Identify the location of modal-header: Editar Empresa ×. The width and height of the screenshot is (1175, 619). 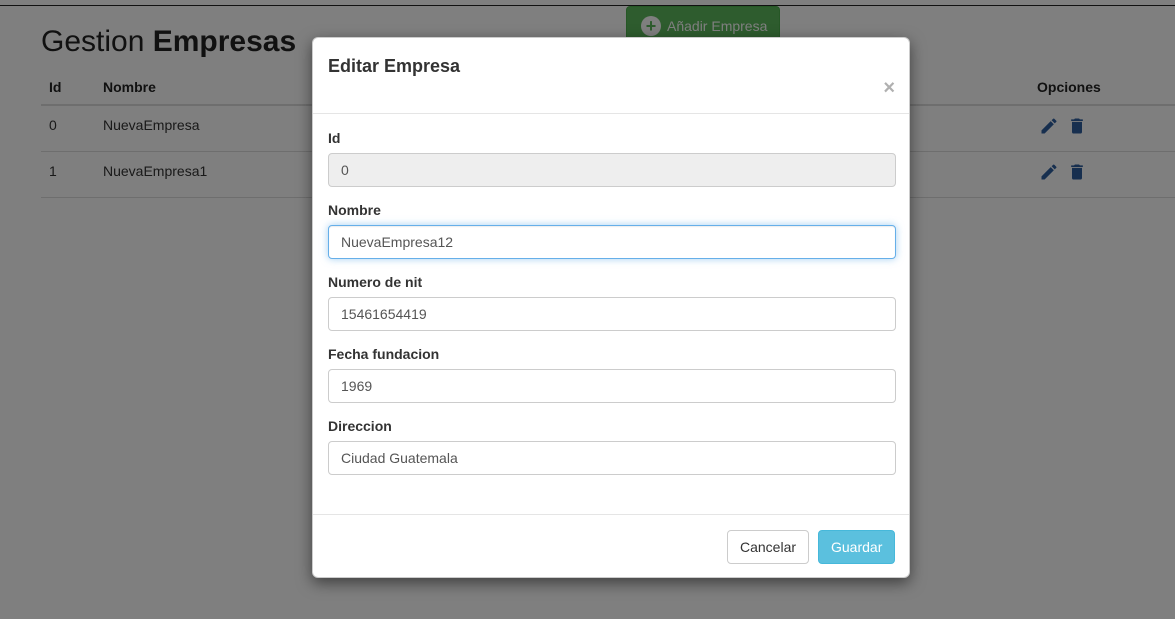
(611, 76).